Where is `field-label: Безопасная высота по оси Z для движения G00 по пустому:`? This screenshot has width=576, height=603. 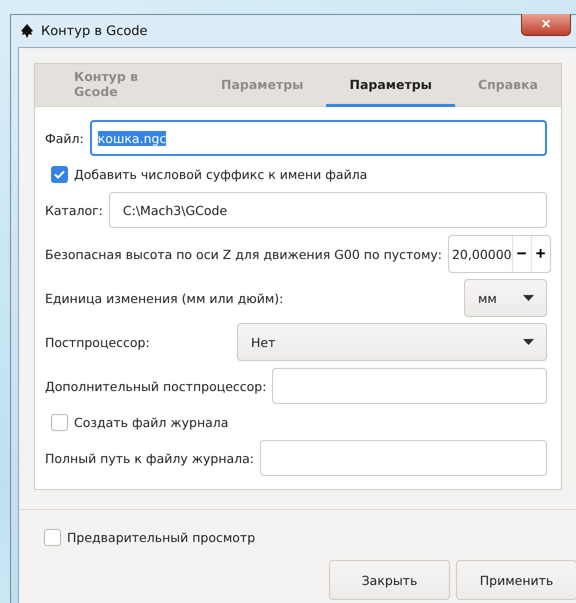
field-label: Безопасная высота по оси Z для движения G00 по пустому: is located at coordinates (243, 254).